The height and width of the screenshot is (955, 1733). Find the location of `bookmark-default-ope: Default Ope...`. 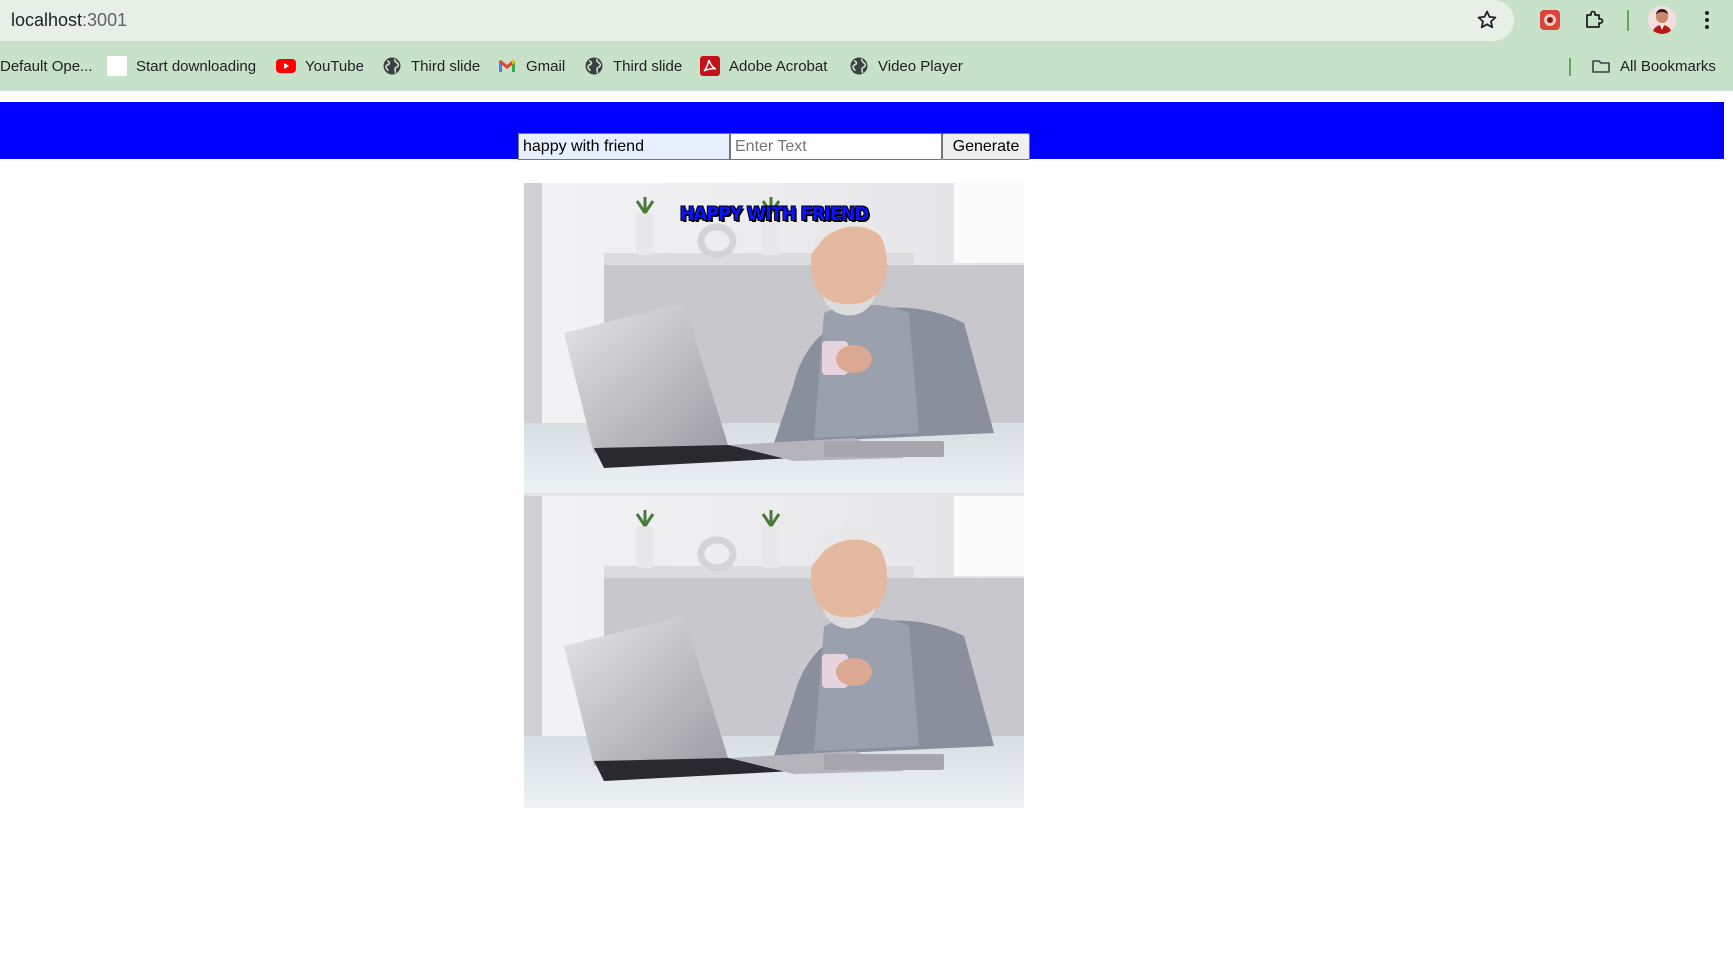

bookmark-default-ope: Default Ope... is located at coordinates (46, 66).